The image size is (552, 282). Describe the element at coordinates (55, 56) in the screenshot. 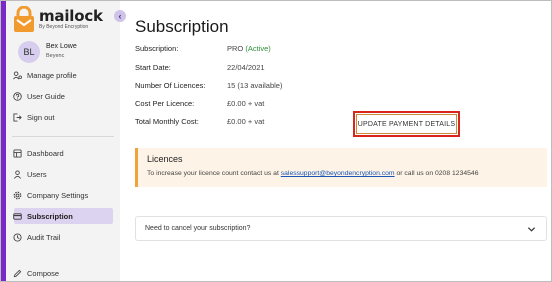

I see `user-org: Beyenc` at that location.